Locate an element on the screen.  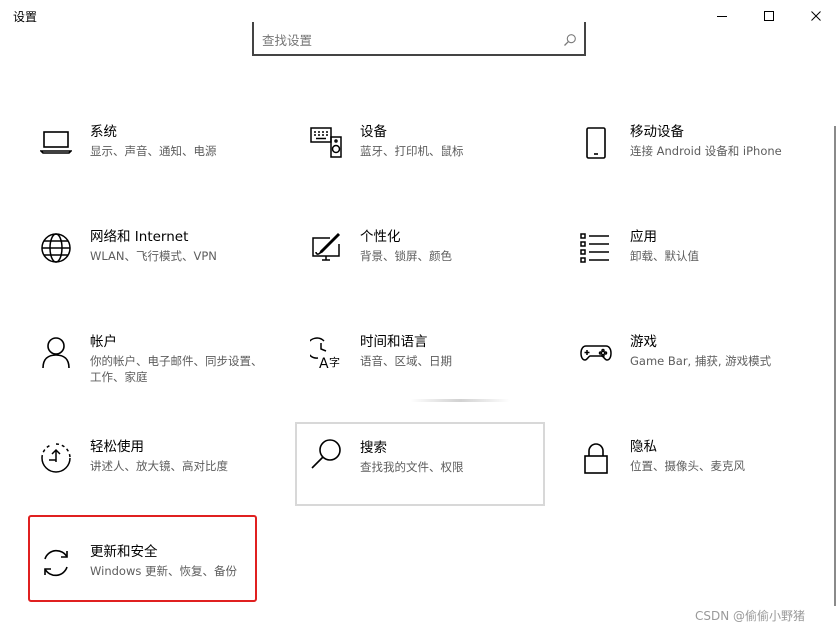
minimize-icon is located at coordinates (722, 16).